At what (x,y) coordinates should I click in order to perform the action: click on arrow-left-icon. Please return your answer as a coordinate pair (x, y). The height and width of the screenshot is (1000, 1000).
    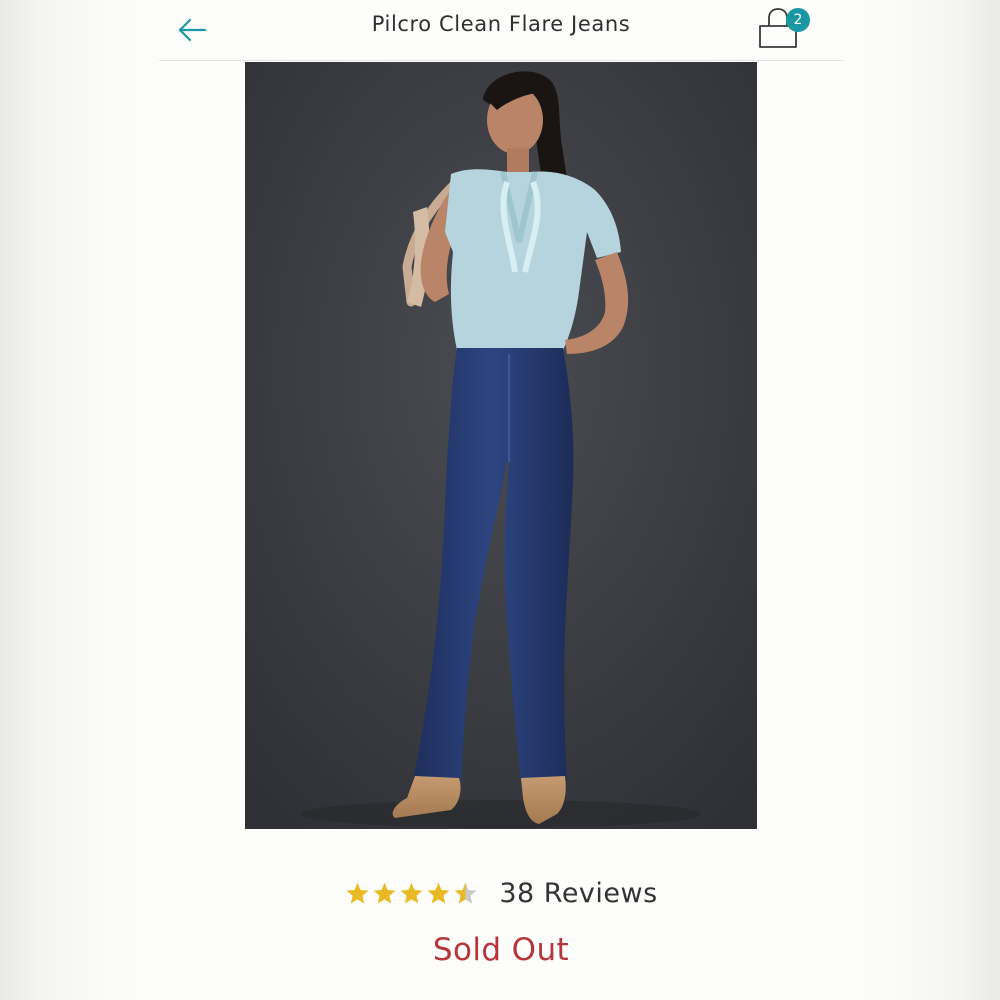
    Looking at the image, I should click on (192, 30).